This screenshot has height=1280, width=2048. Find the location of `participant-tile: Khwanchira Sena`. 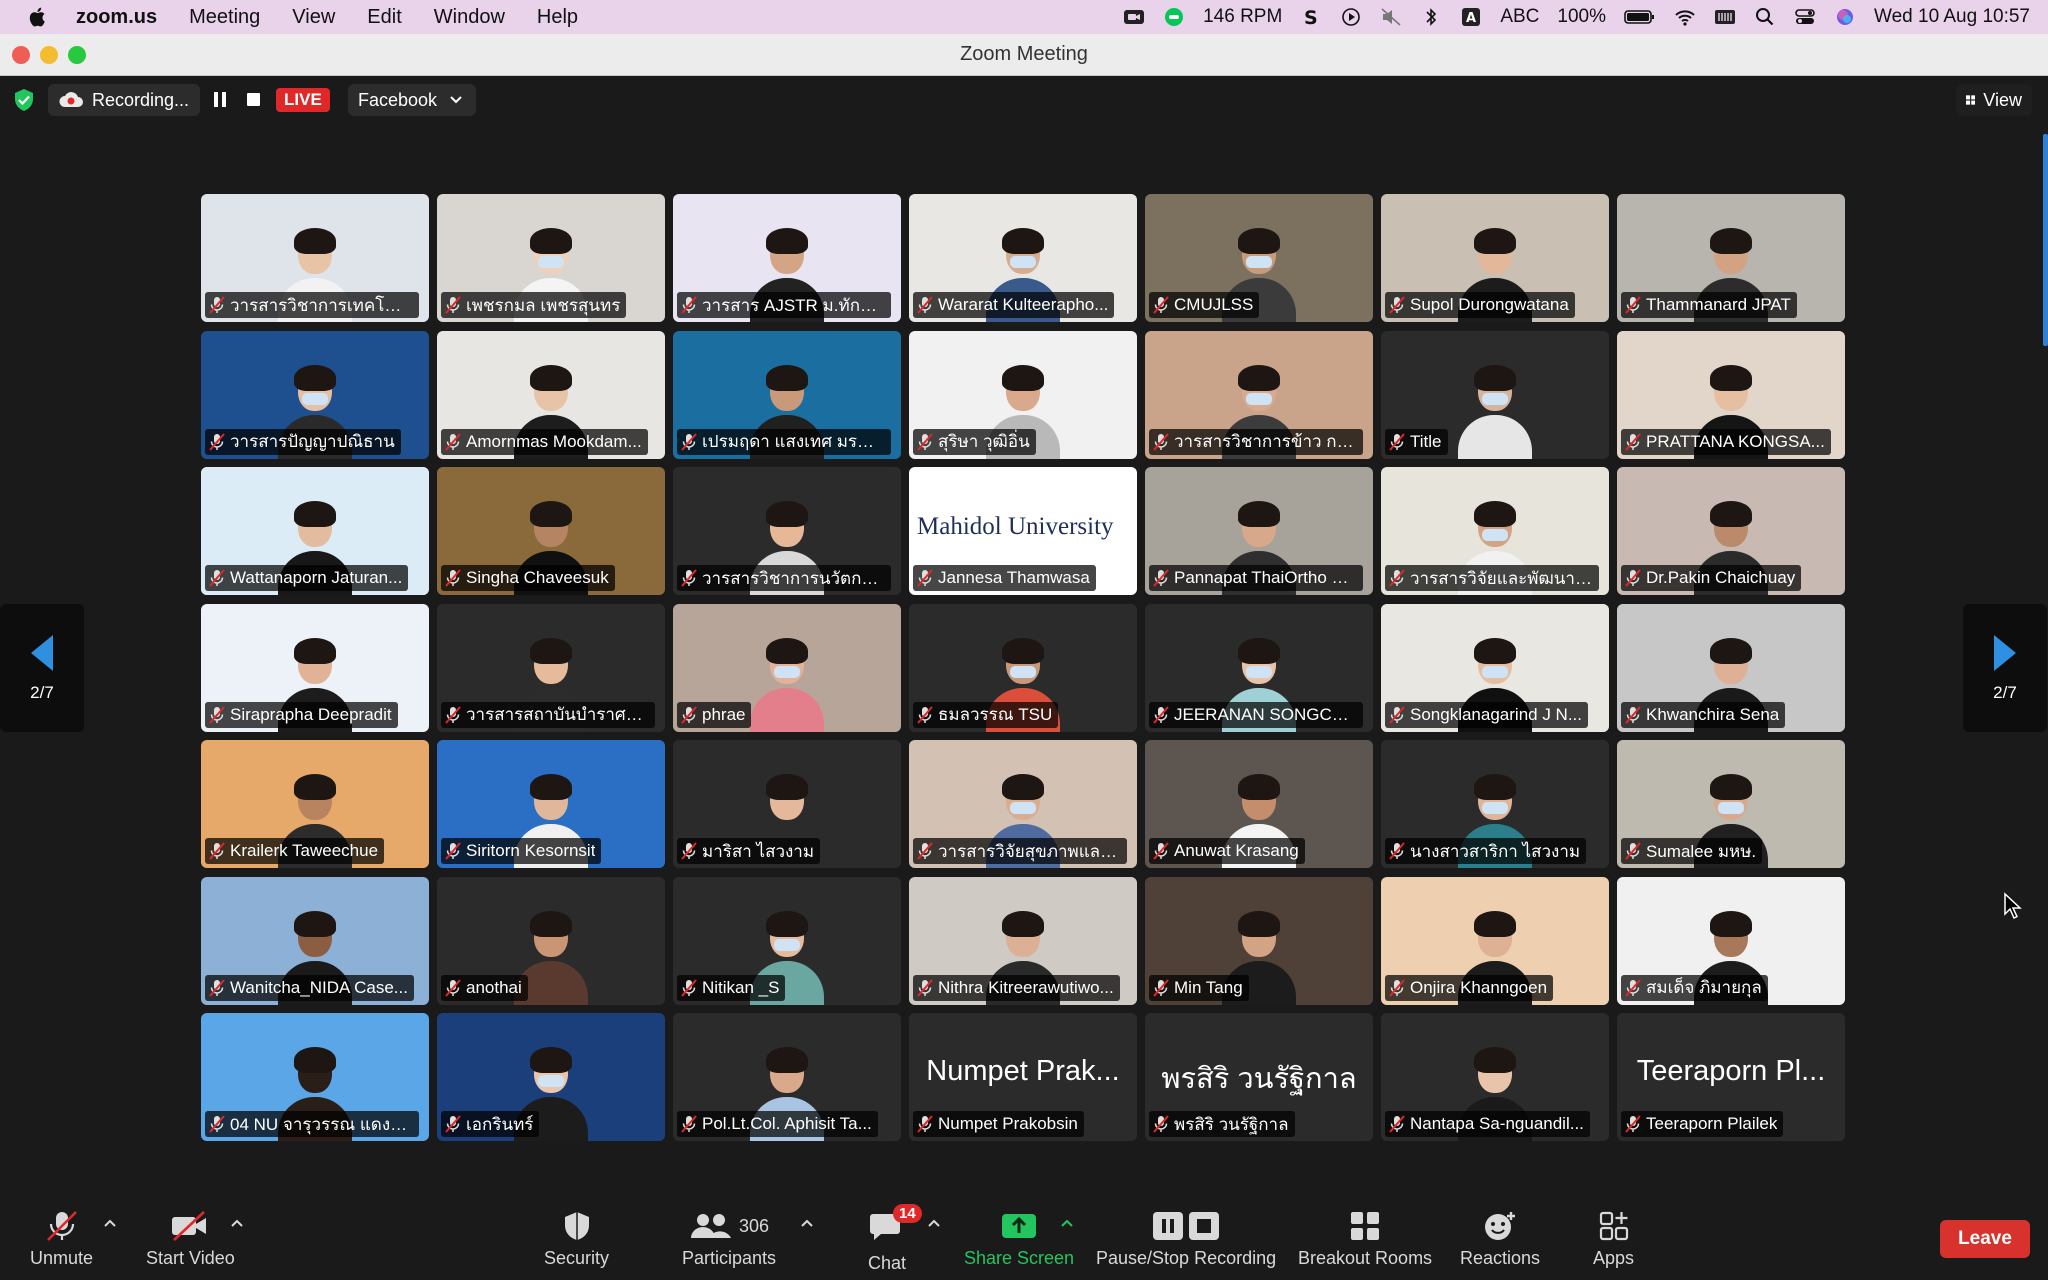

participant-tile: Khwanchira Sena is located at coordinates (1731, 667).